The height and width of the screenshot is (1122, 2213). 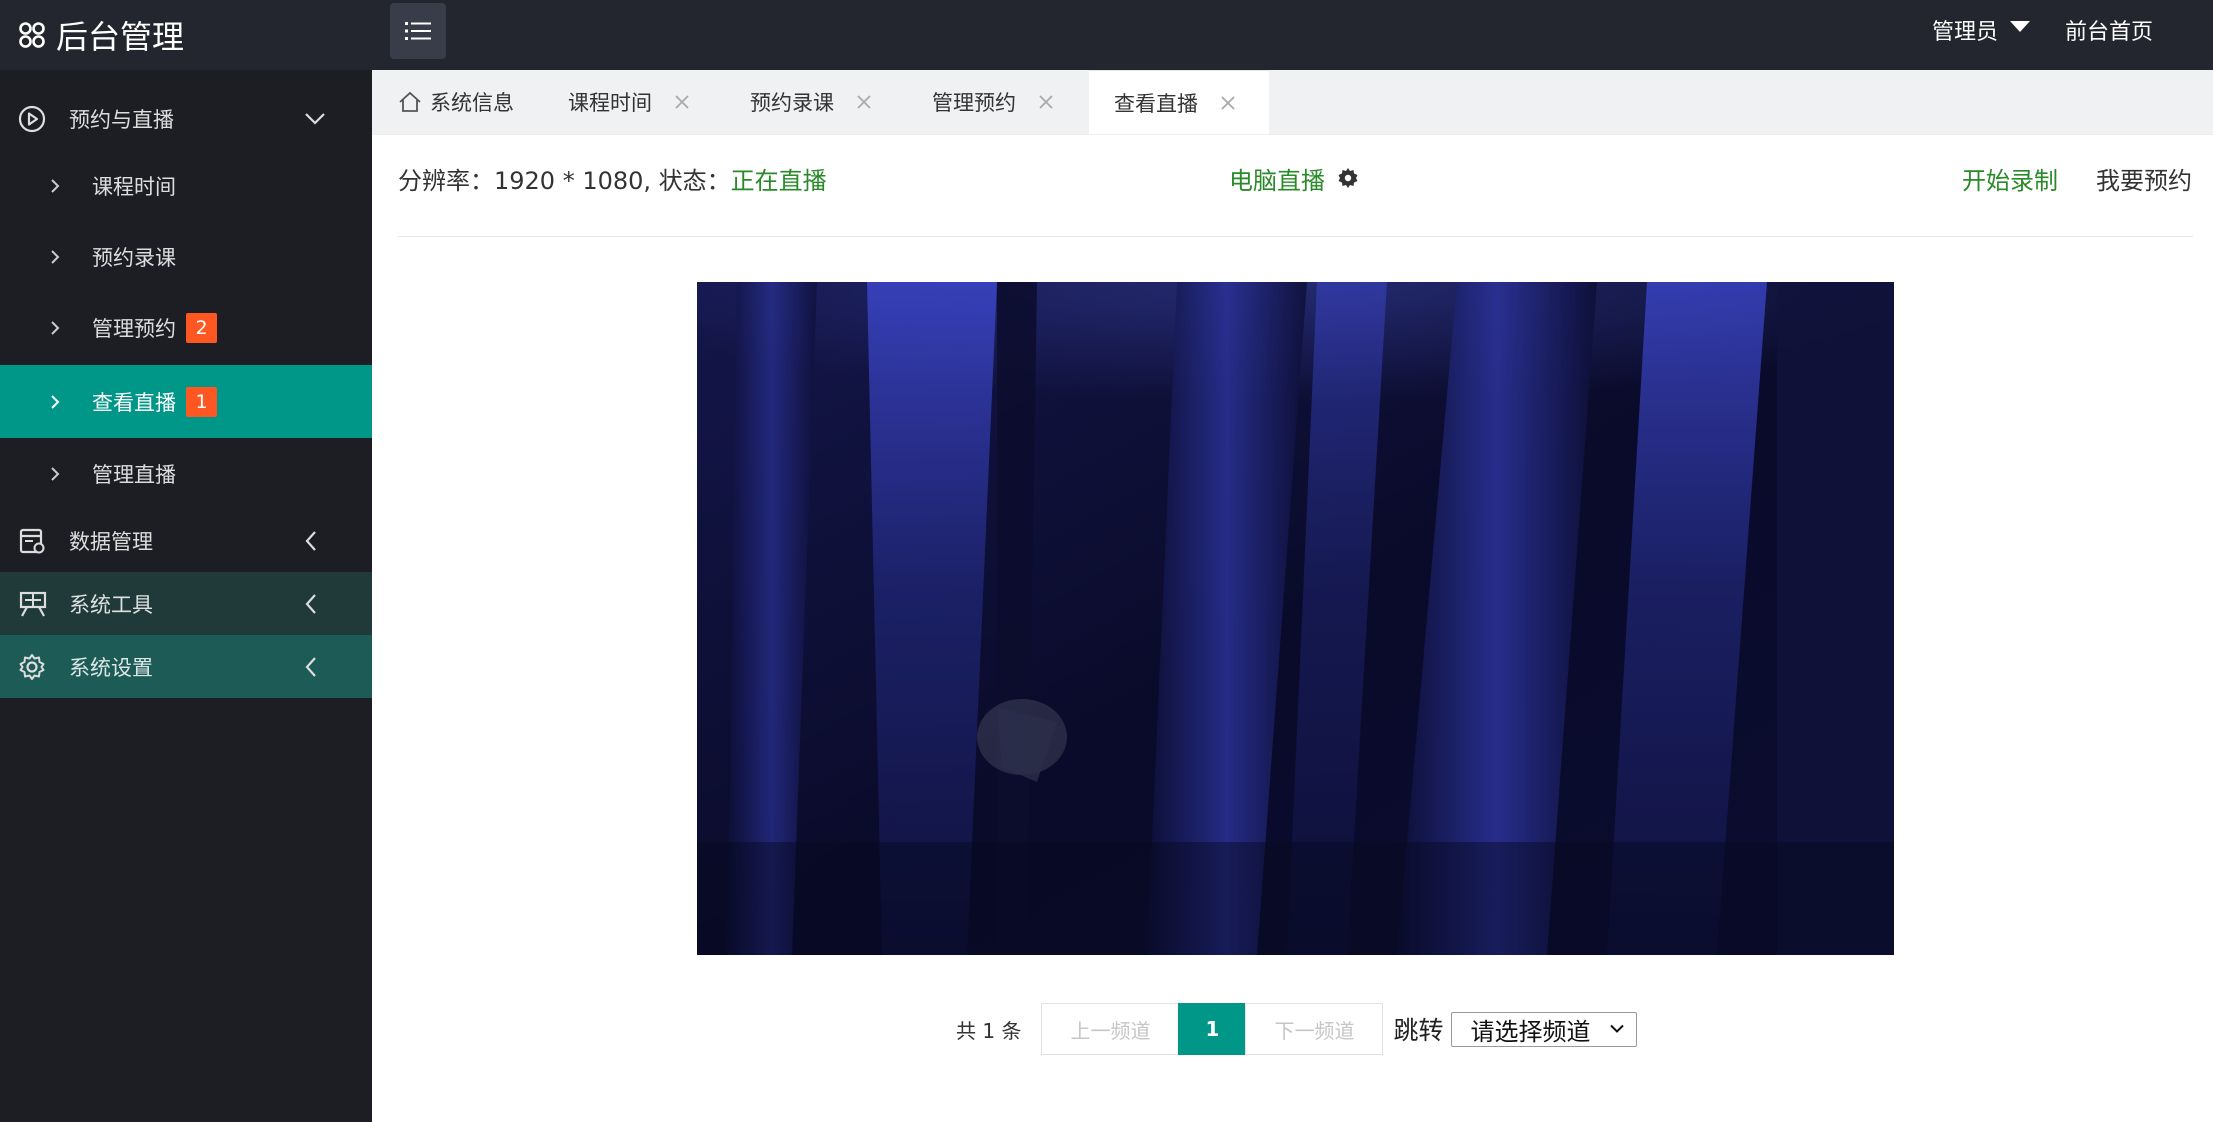 What do you see at coordinates (134, 328) in the screenshot?
I see `sidebar-item-label: 管理预约` at bounding box center [134, 328].